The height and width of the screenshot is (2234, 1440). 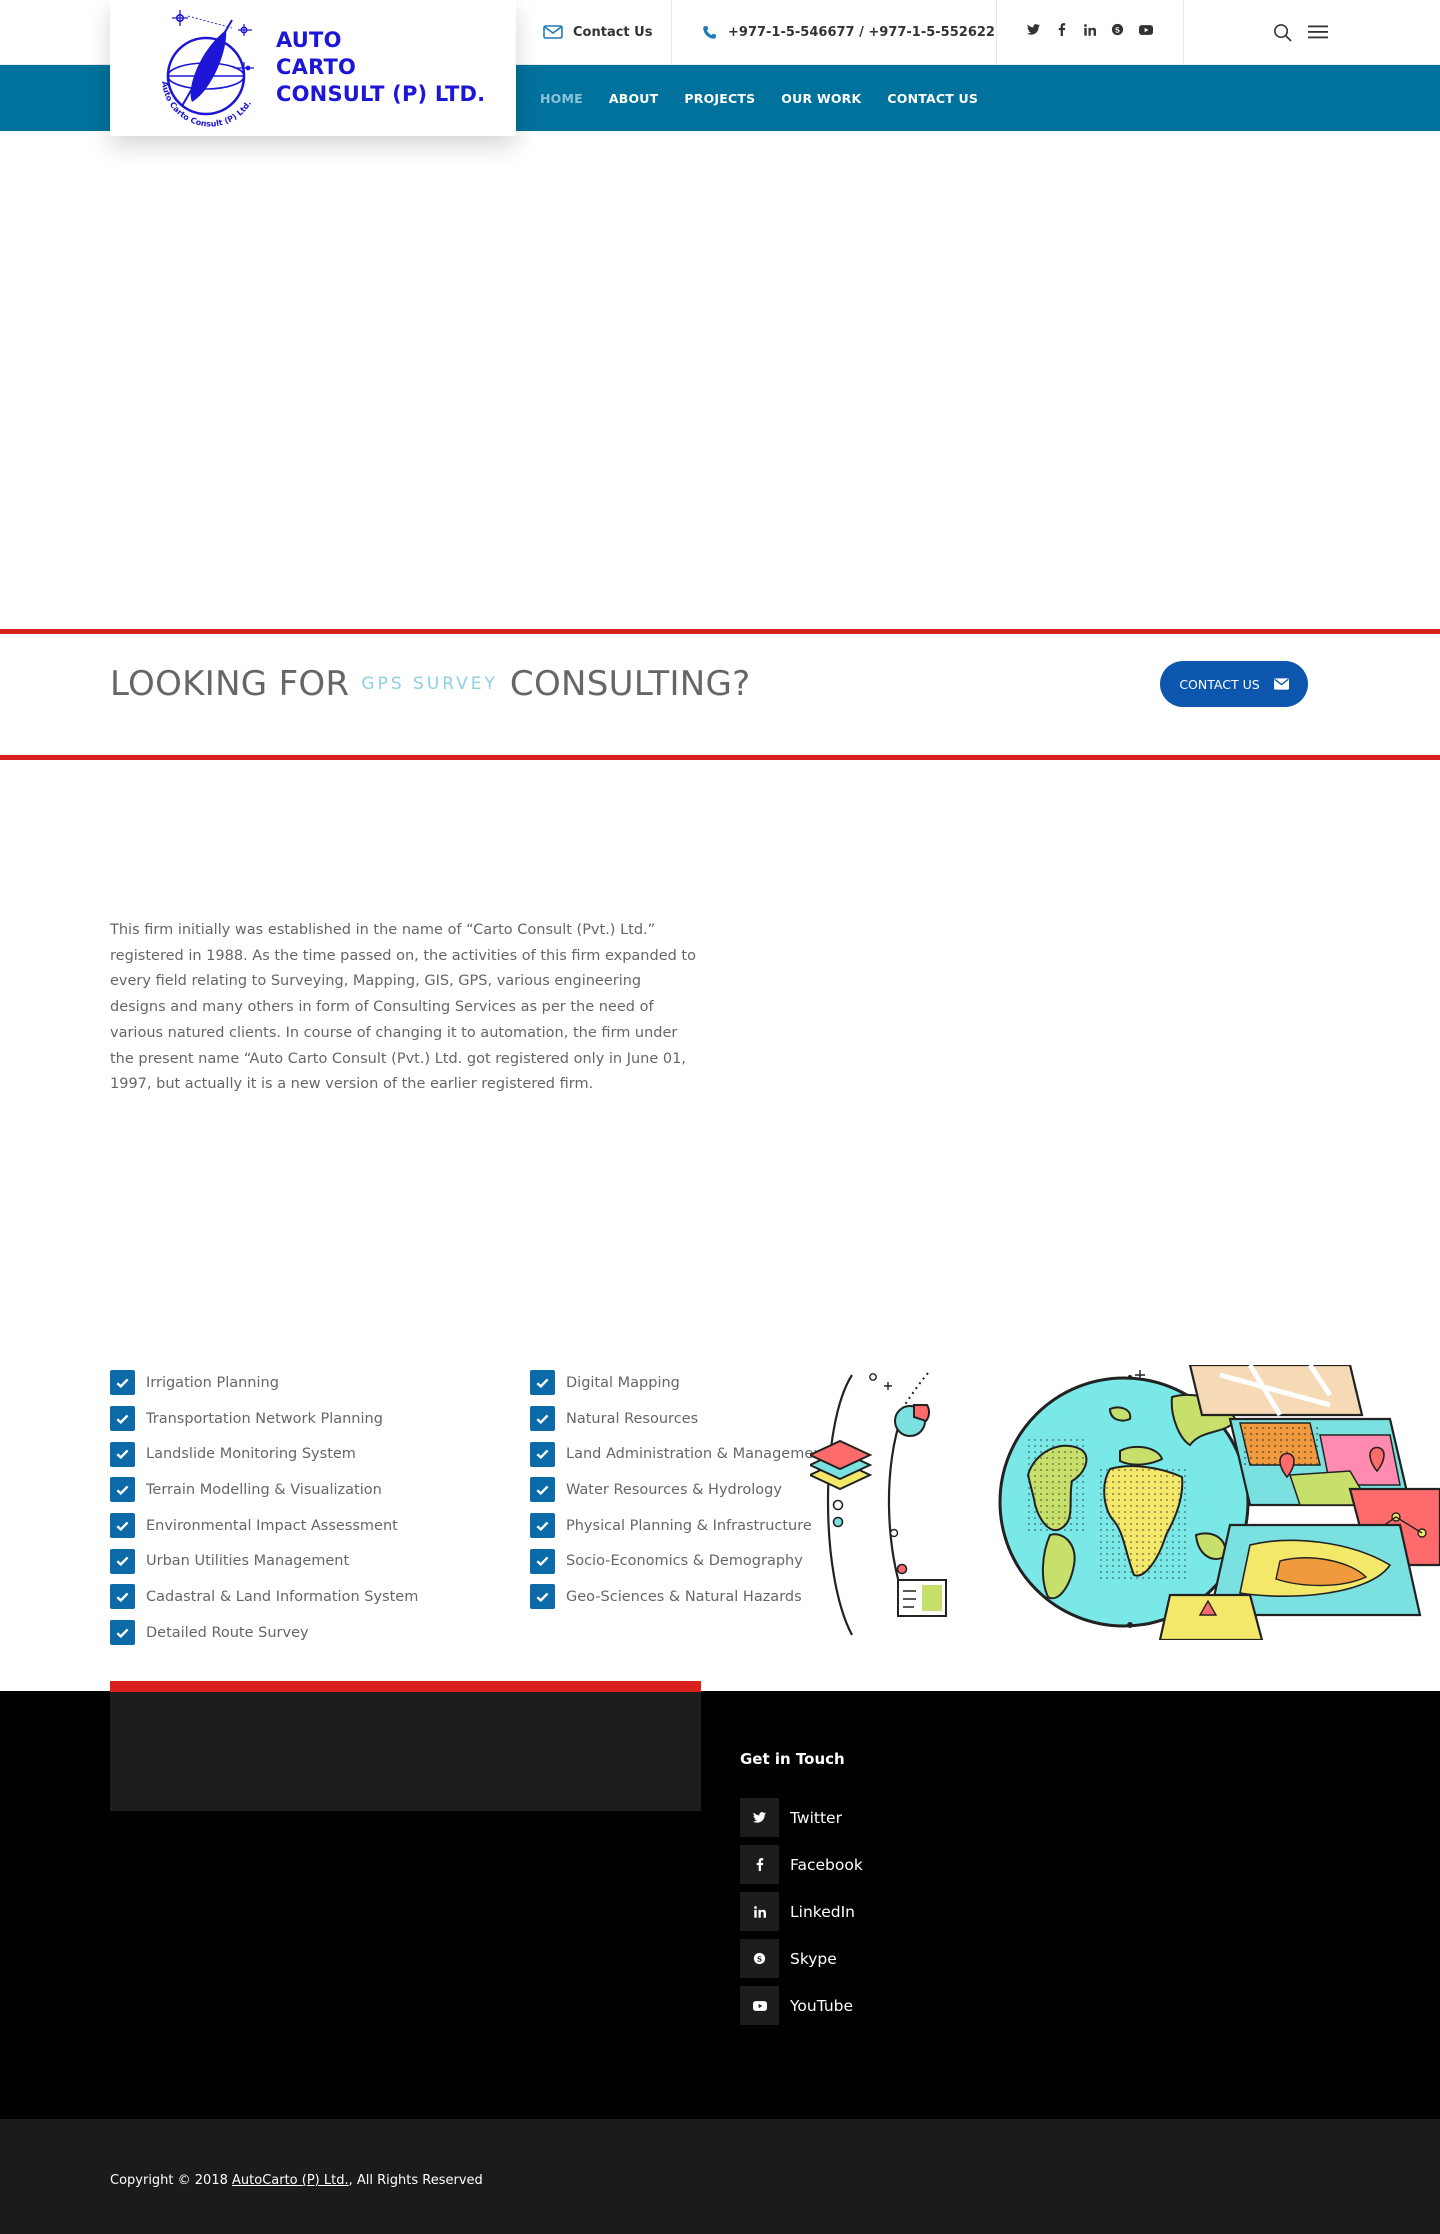 I want to click on logo-line-2: CARTO, so click(x=316, y=67).